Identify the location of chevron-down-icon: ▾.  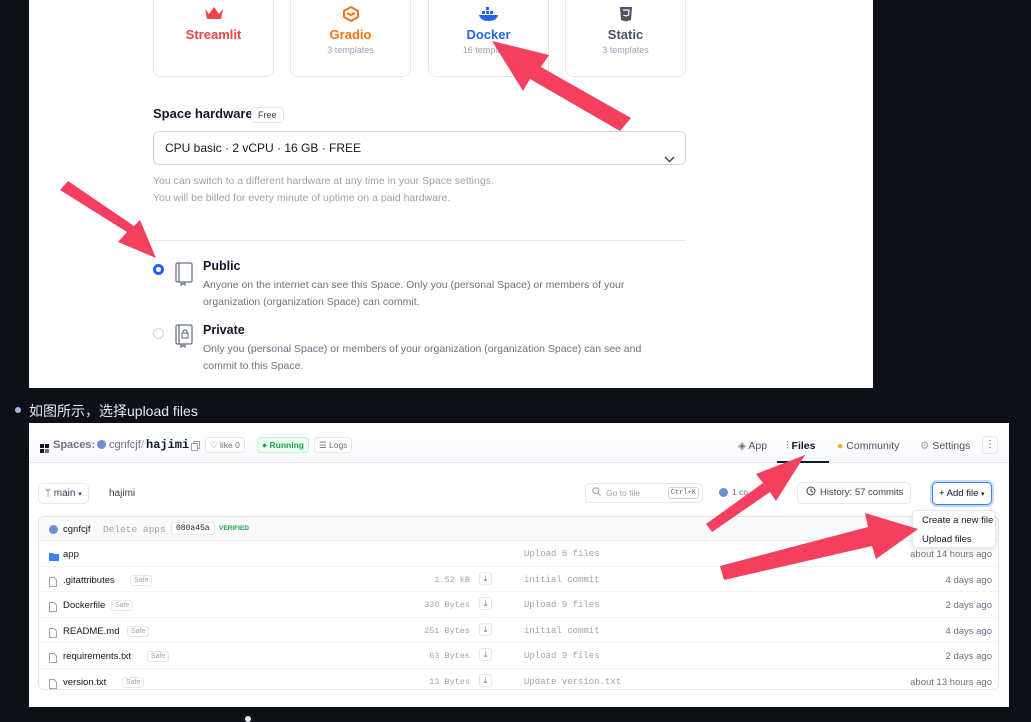
(80, 494).